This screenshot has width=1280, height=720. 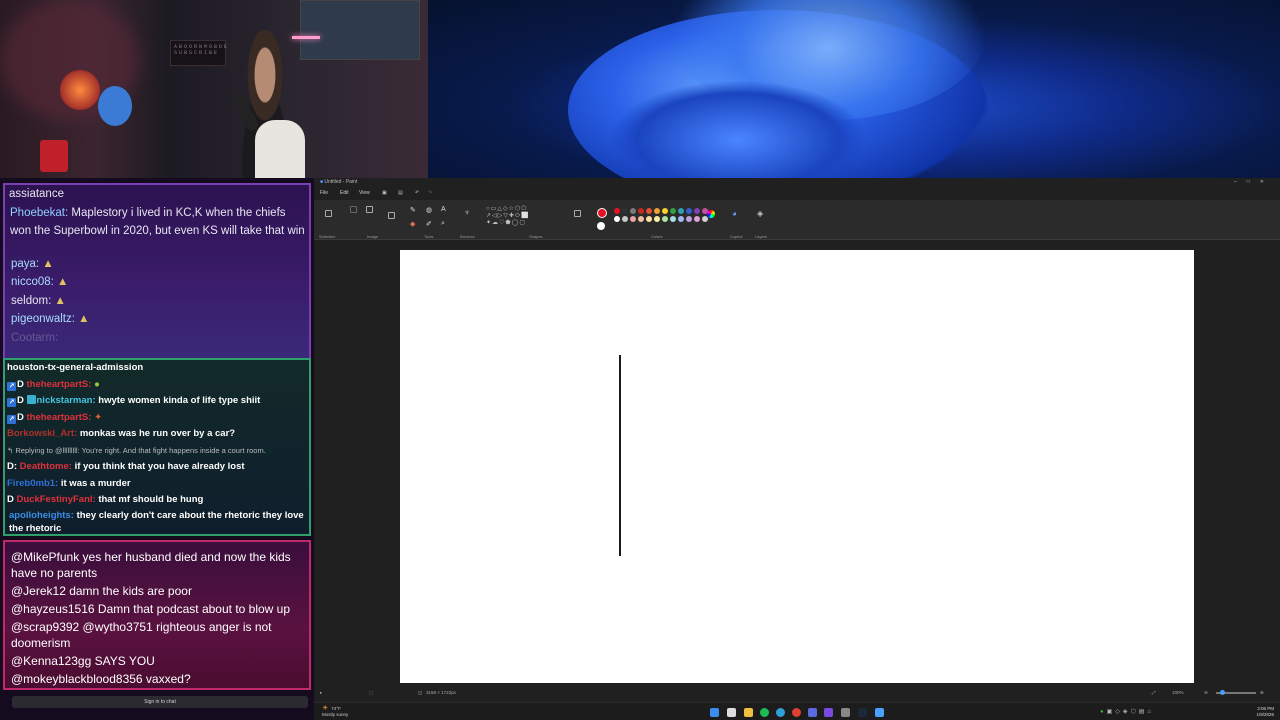 What do you see at coordinates (400, 193) in the screenshot?
I see `share-icon: ▤` at bounding box center [400, 193].